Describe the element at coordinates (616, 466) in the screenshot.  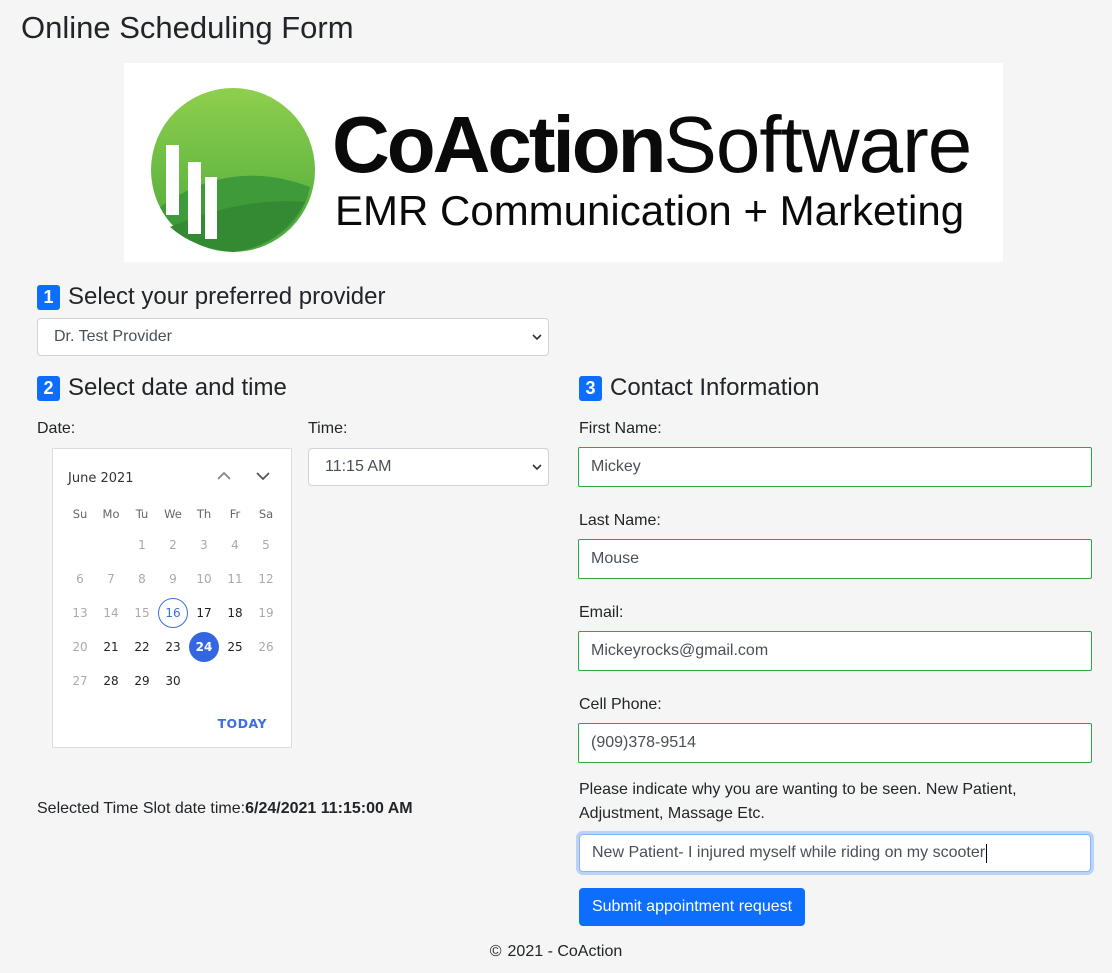
I see `first-name-value: Mickey` at that location.